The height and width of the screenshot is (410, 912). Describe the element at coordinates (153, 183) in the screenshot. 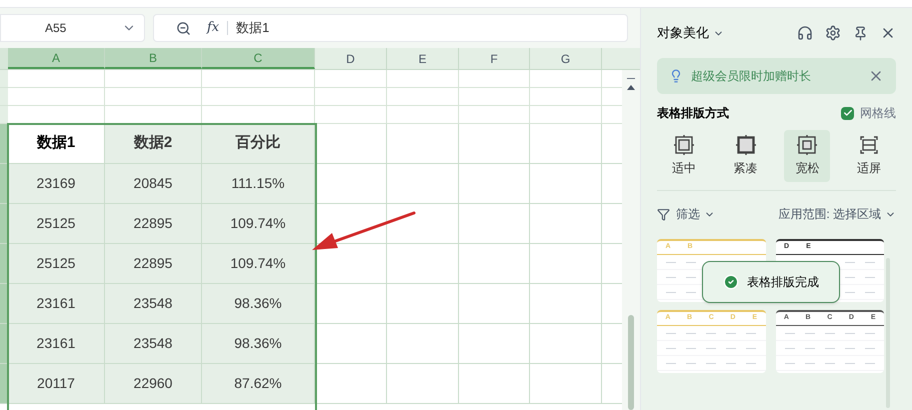

I see `table-cell: 20845` at that location.